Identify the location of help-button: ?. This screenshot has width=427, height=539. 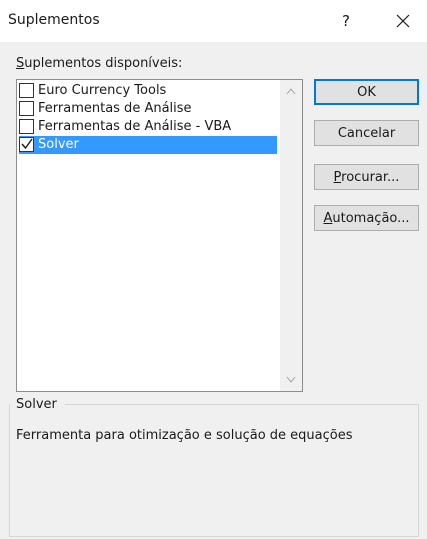
(346, 21).